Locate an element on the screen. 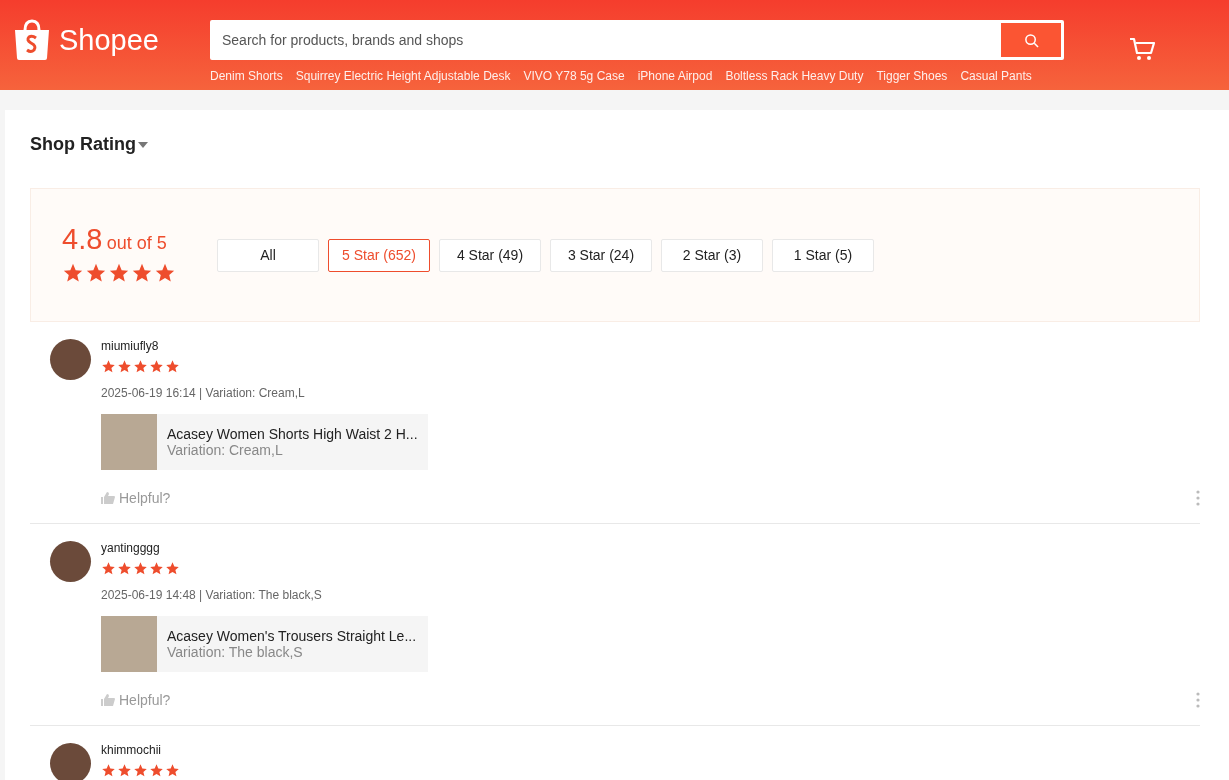 This screenshot has width=1229, height=780. search-bar: Search for products, brands and shops is located at coordinates (637, 40).